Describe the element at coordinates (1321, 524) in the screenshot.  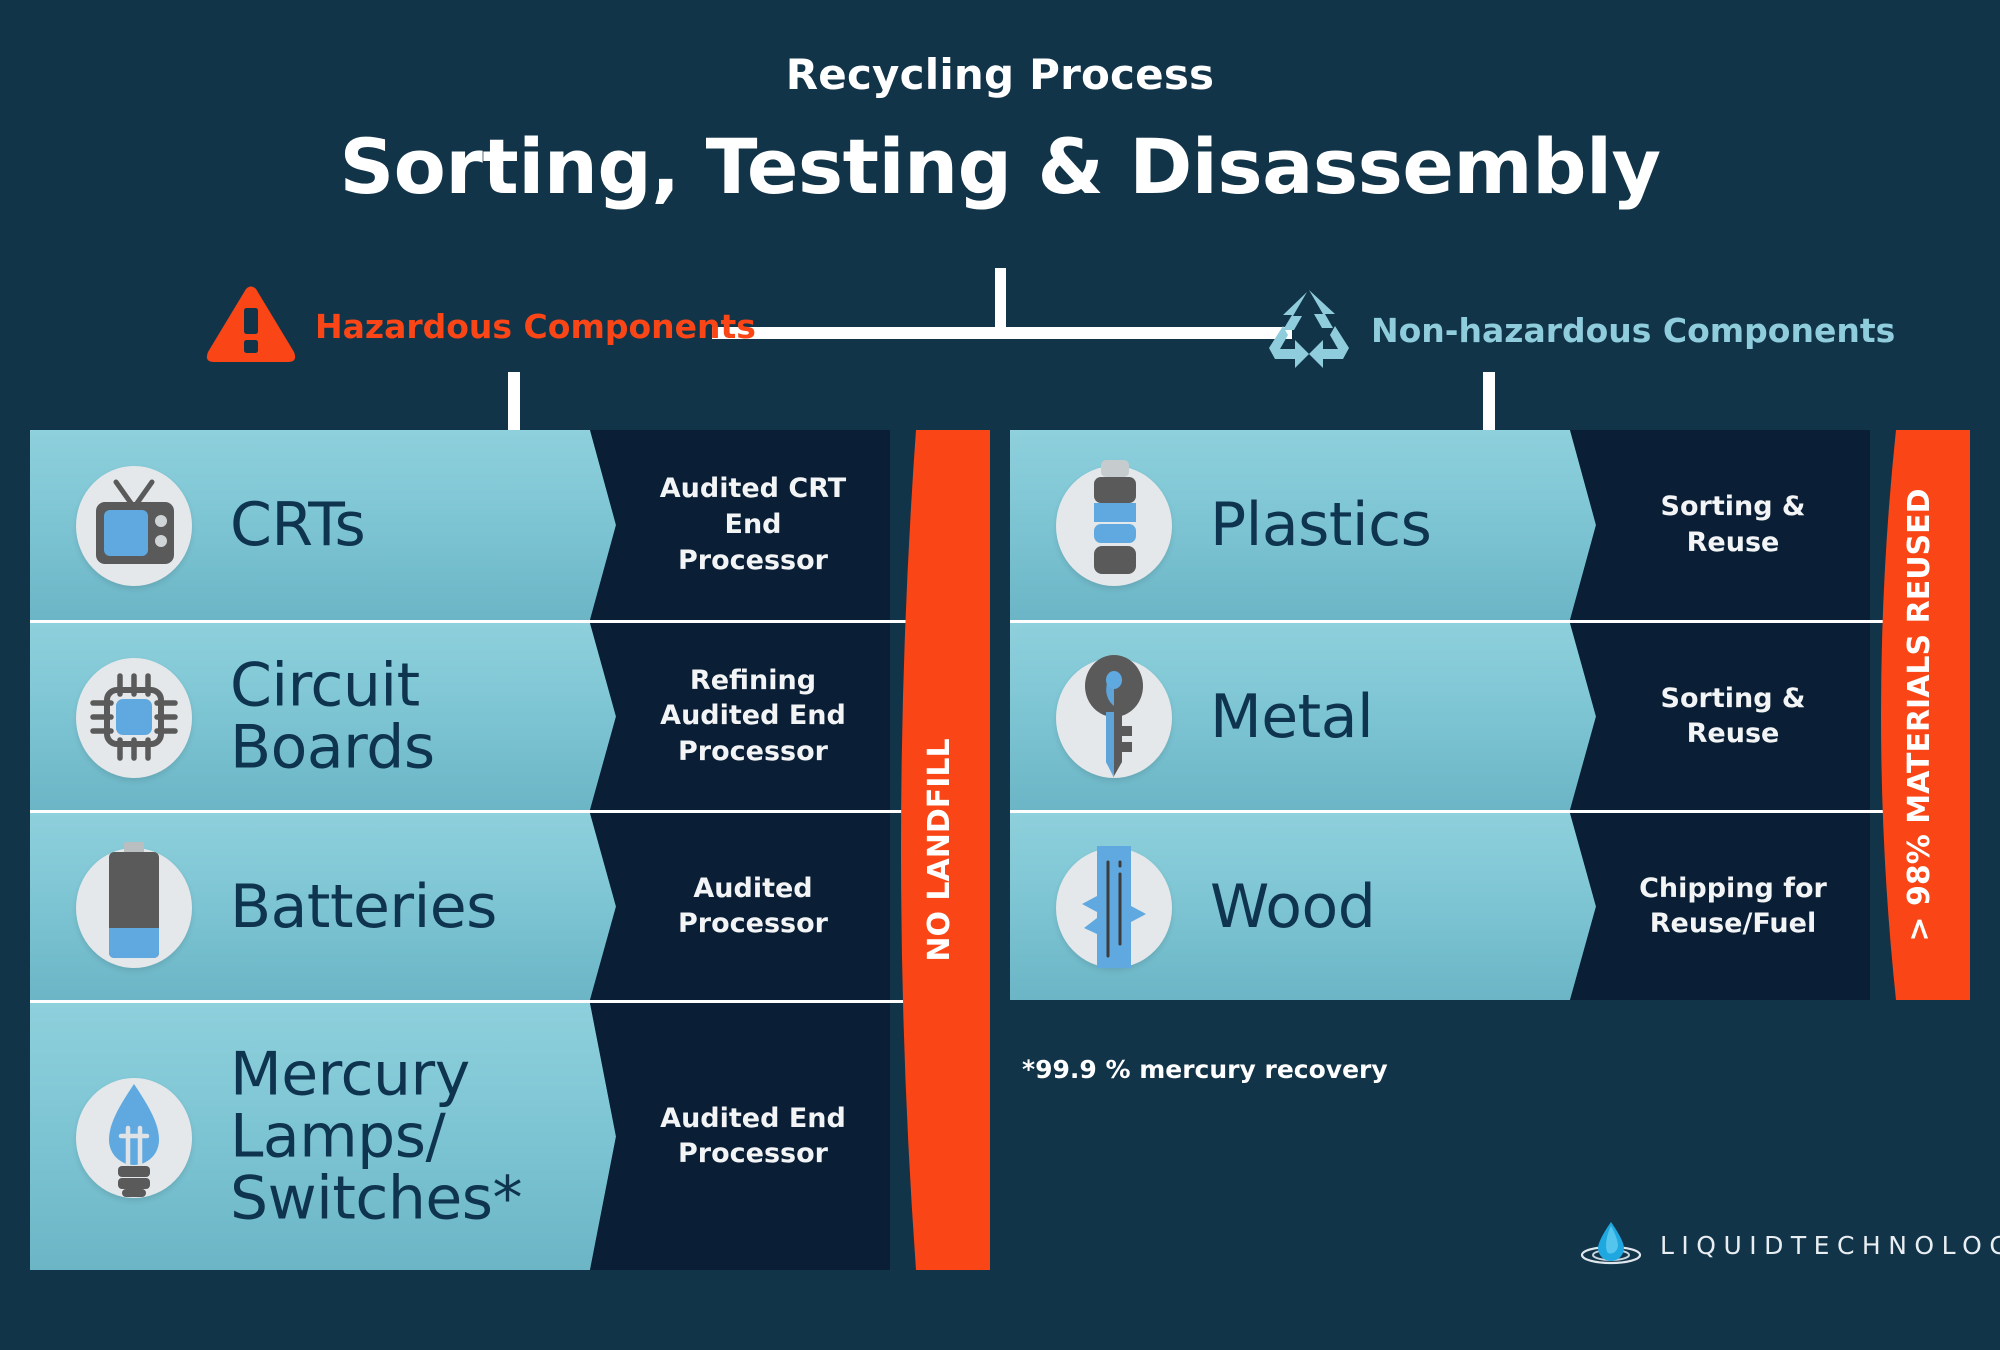
I see `component-name-label: Plastics` at that location.